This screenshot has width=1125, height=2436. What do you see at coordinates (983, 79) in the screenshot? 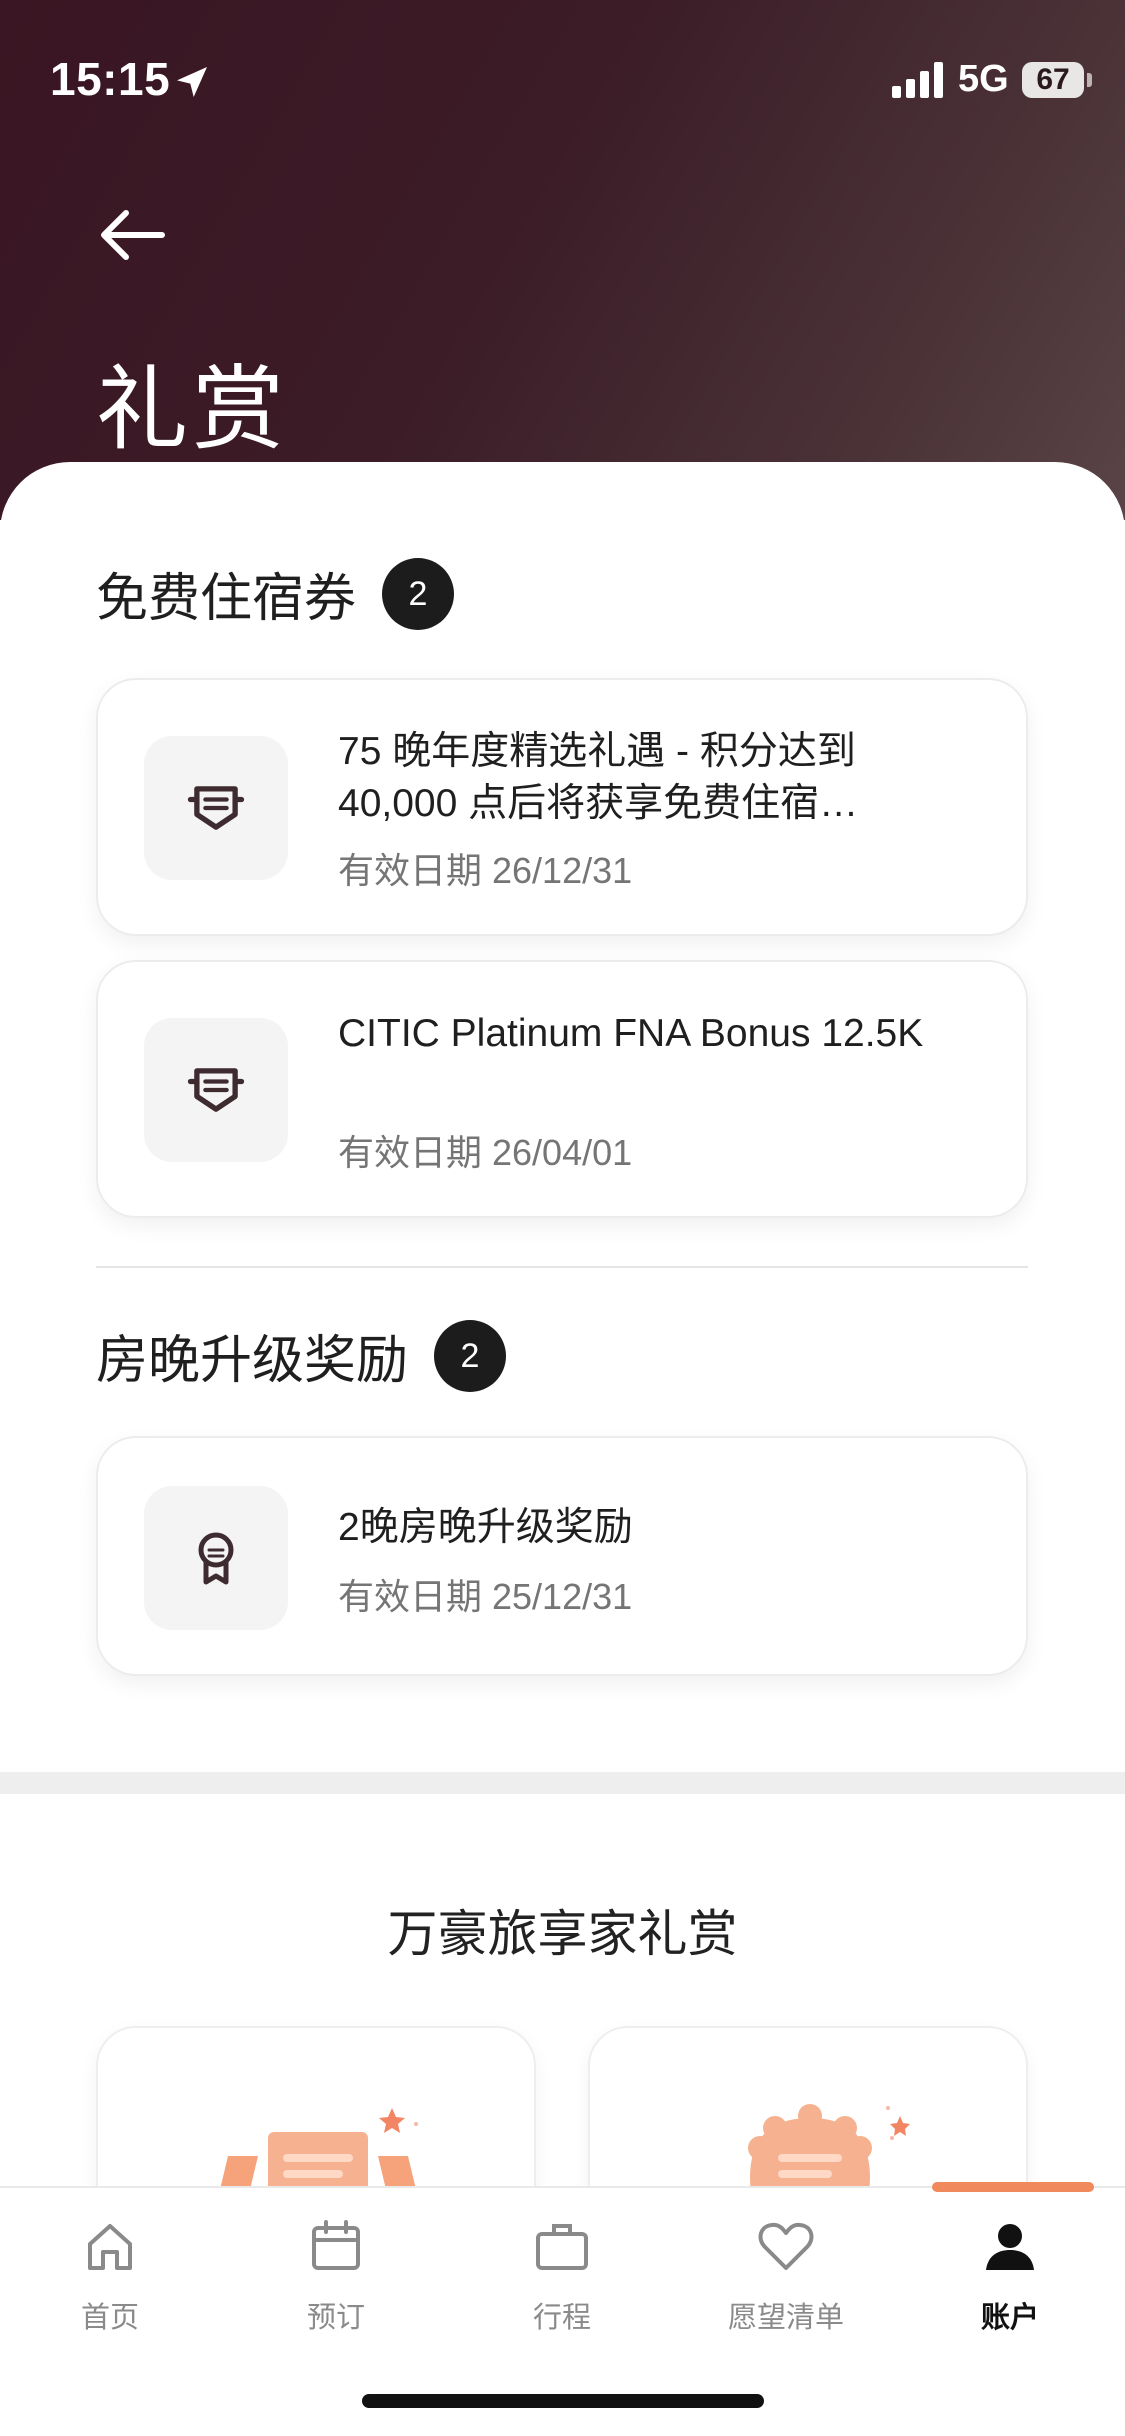
I see `network-type: 5G` at bounding box center [983, 79].